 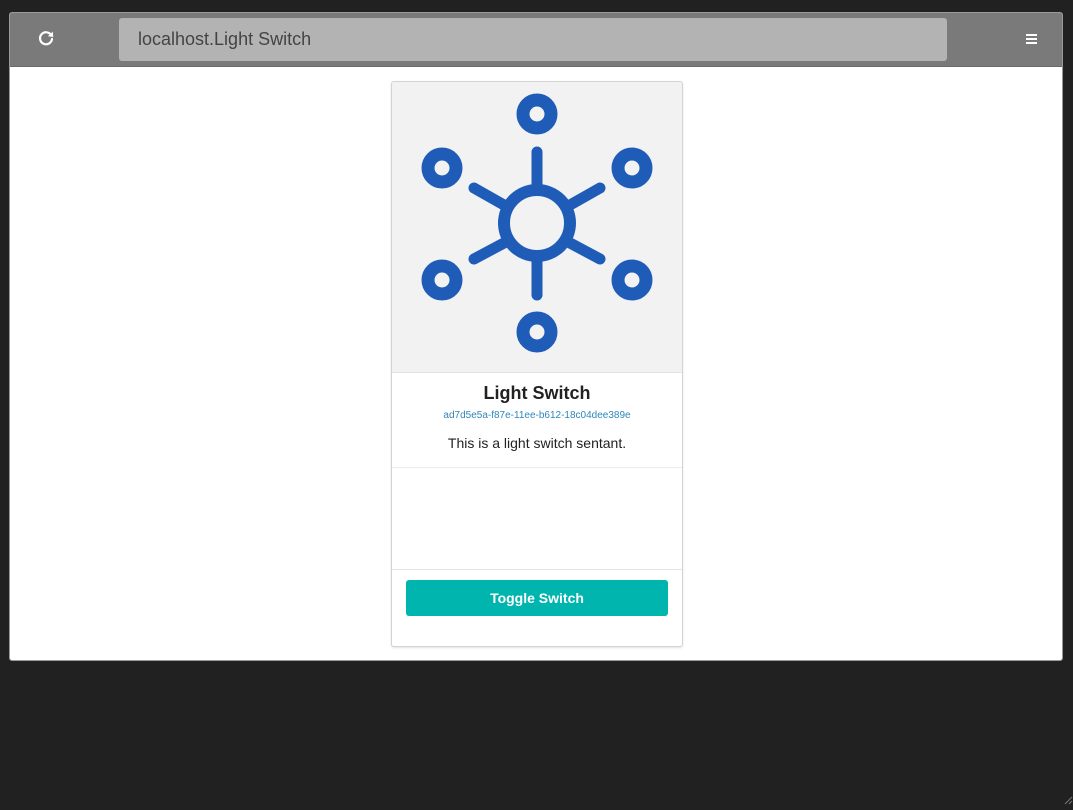 I want to click on card-image, so click(x=537, y=227).